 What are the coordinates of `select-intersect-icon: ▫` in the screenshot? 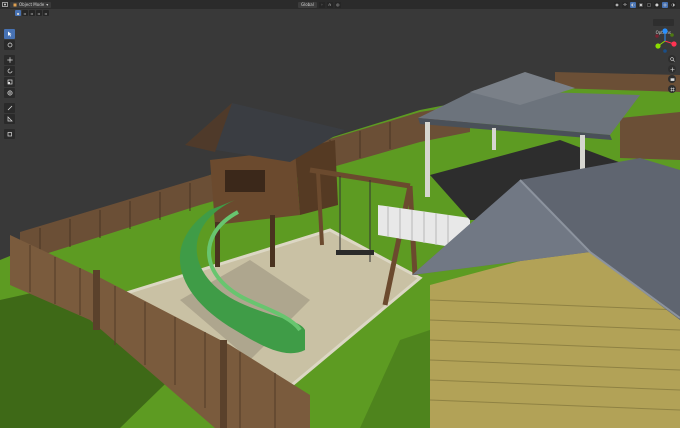 It's located at (46, 13).